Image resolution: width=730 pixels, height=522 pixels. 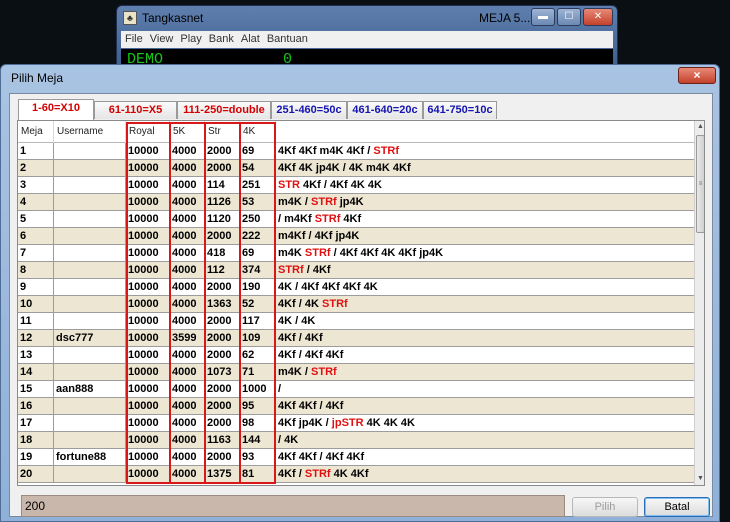 I want to click on tab-641-750: 641-750=10c, so click(x=460, y=110).